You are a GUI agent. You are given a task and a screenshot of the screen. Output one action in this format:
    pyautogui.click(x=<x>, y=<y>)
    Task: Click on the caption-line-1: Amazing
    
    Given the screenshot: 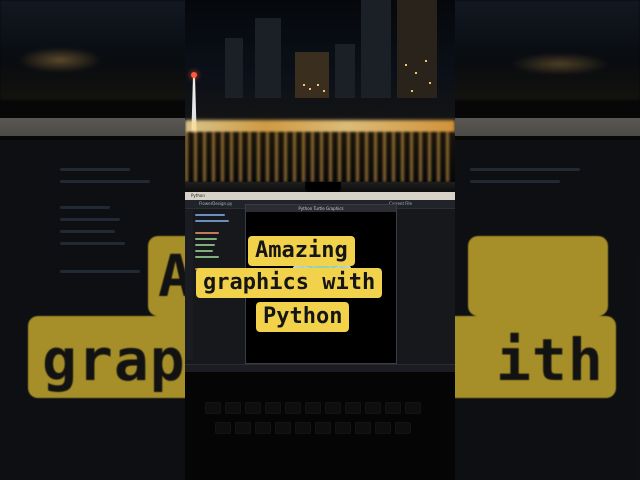 What is the action you would take?
    pyautogui.click(x=301, y=251)
    